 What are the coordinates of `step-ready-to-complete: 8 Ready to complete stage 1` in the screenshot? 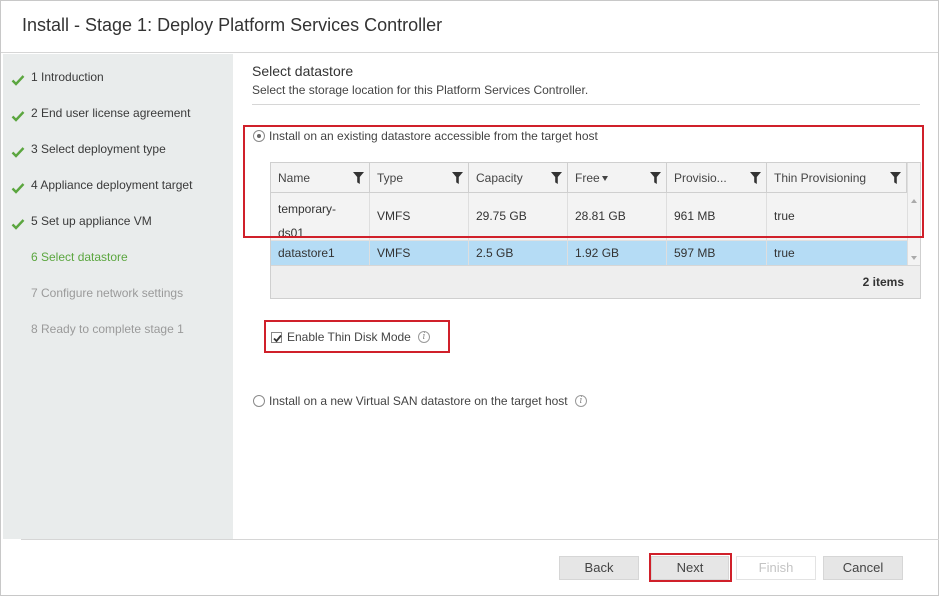 It's located at (118, 333).